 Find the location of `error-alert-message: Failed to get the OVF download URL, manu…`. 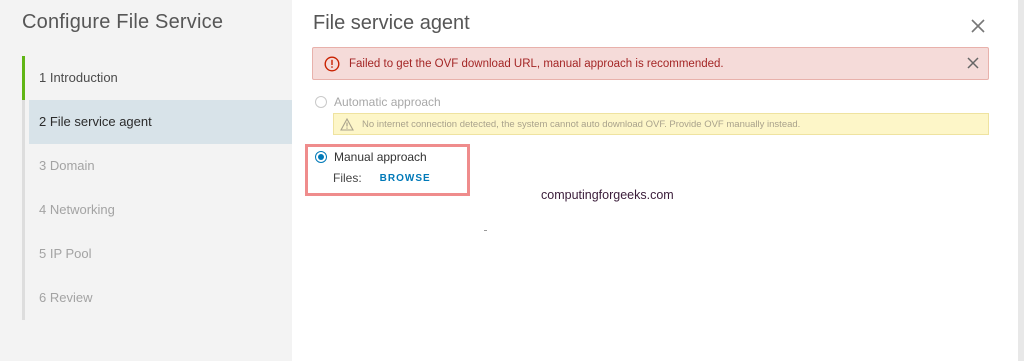

error-alert-message: Failed to get the OVF download URL, manu… is located at coordinates (536, 63).